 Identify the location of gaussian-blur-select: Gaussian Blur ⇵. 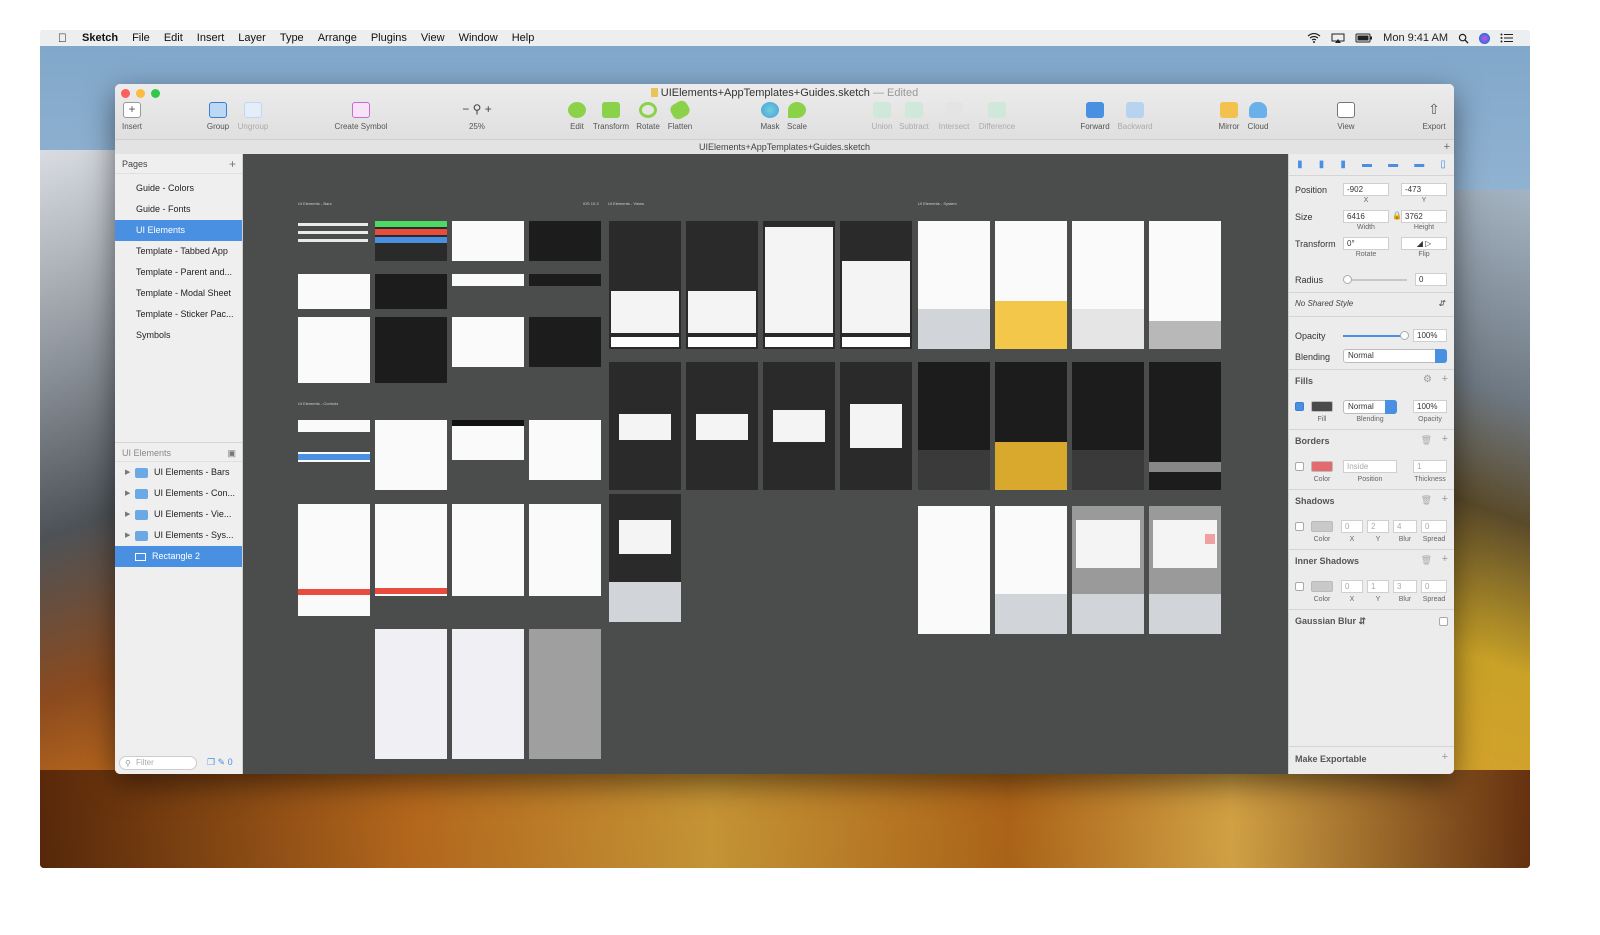
(1330, 621).